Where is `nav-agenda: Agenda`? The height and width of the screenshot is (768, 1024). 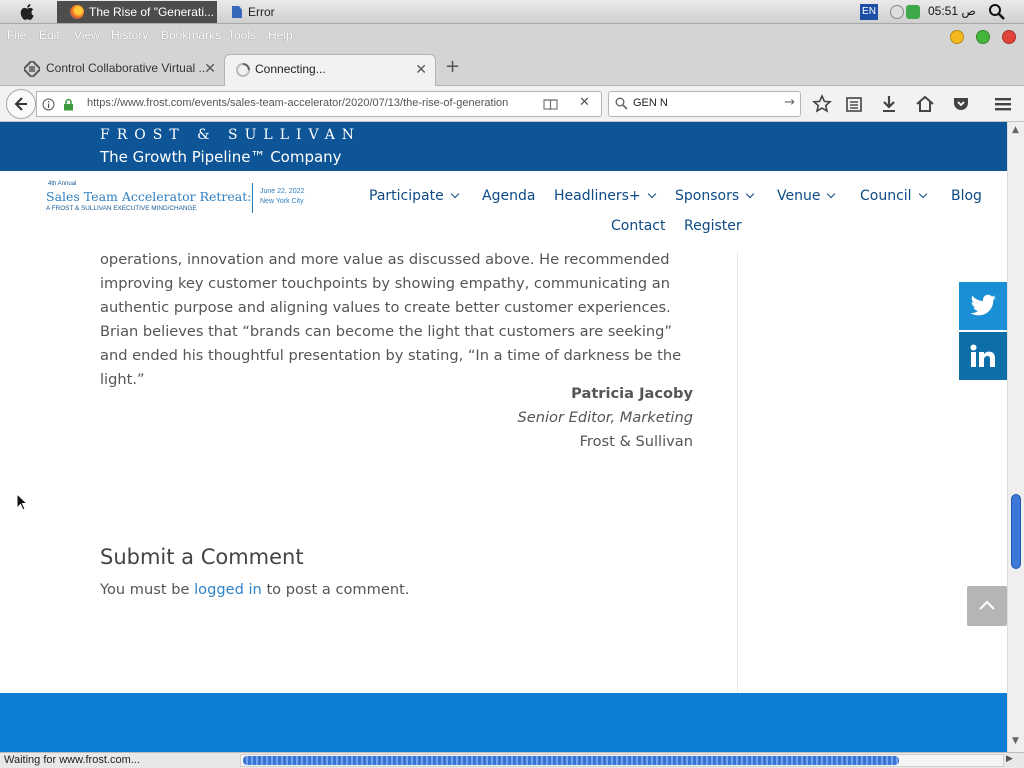
nav-agenda: Agenda is located at coordinates (508, 196).